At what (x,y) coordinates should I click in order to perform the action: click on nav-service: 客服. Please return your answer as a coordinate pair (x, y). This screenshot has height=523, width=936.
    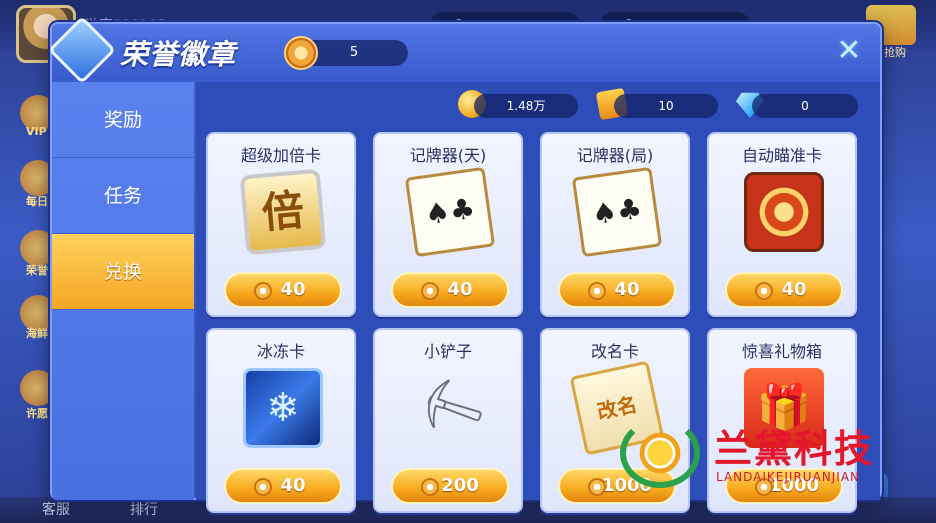
    Looking at the image, I should click on (56, 509).